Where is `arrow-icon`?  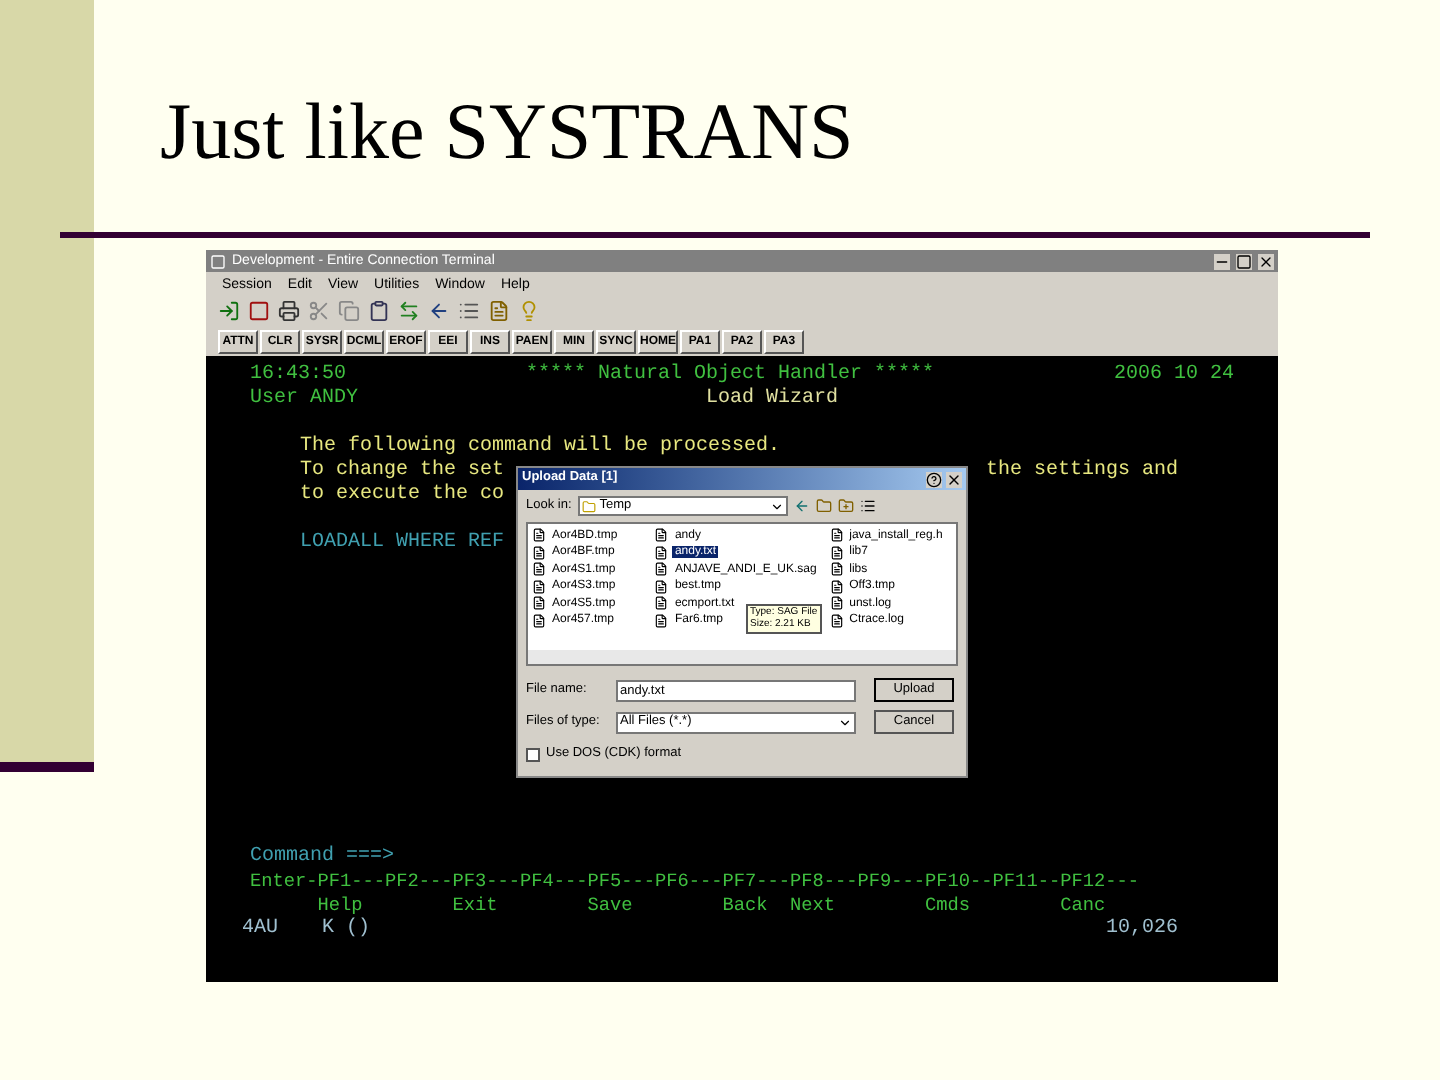 arrow-icon is located at coordinates (439, 311).